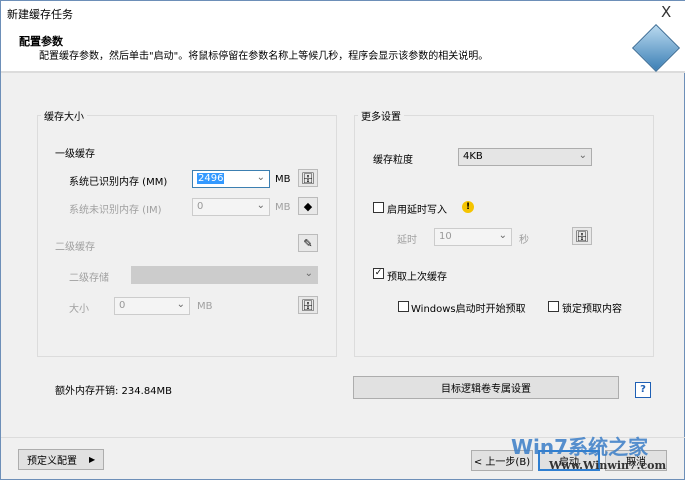  Describe the element at coordinates (643, 390) in the screenshot. I see `help-button: ?` at that location.